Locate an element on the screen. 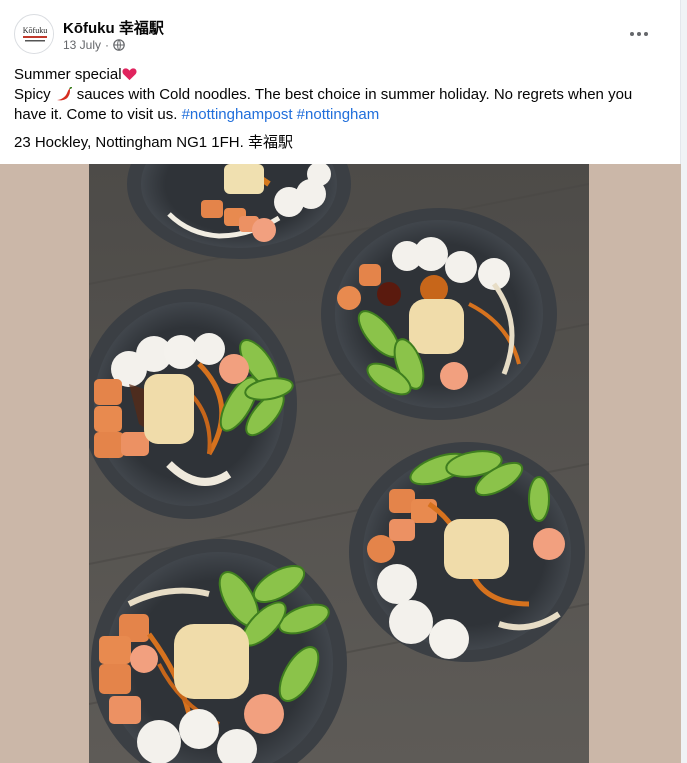 The image size is (687, 763). post-address: 23 Hockley, Nottingham NG1 1FH. 幸福駅 is located at coordinates (153, 142).